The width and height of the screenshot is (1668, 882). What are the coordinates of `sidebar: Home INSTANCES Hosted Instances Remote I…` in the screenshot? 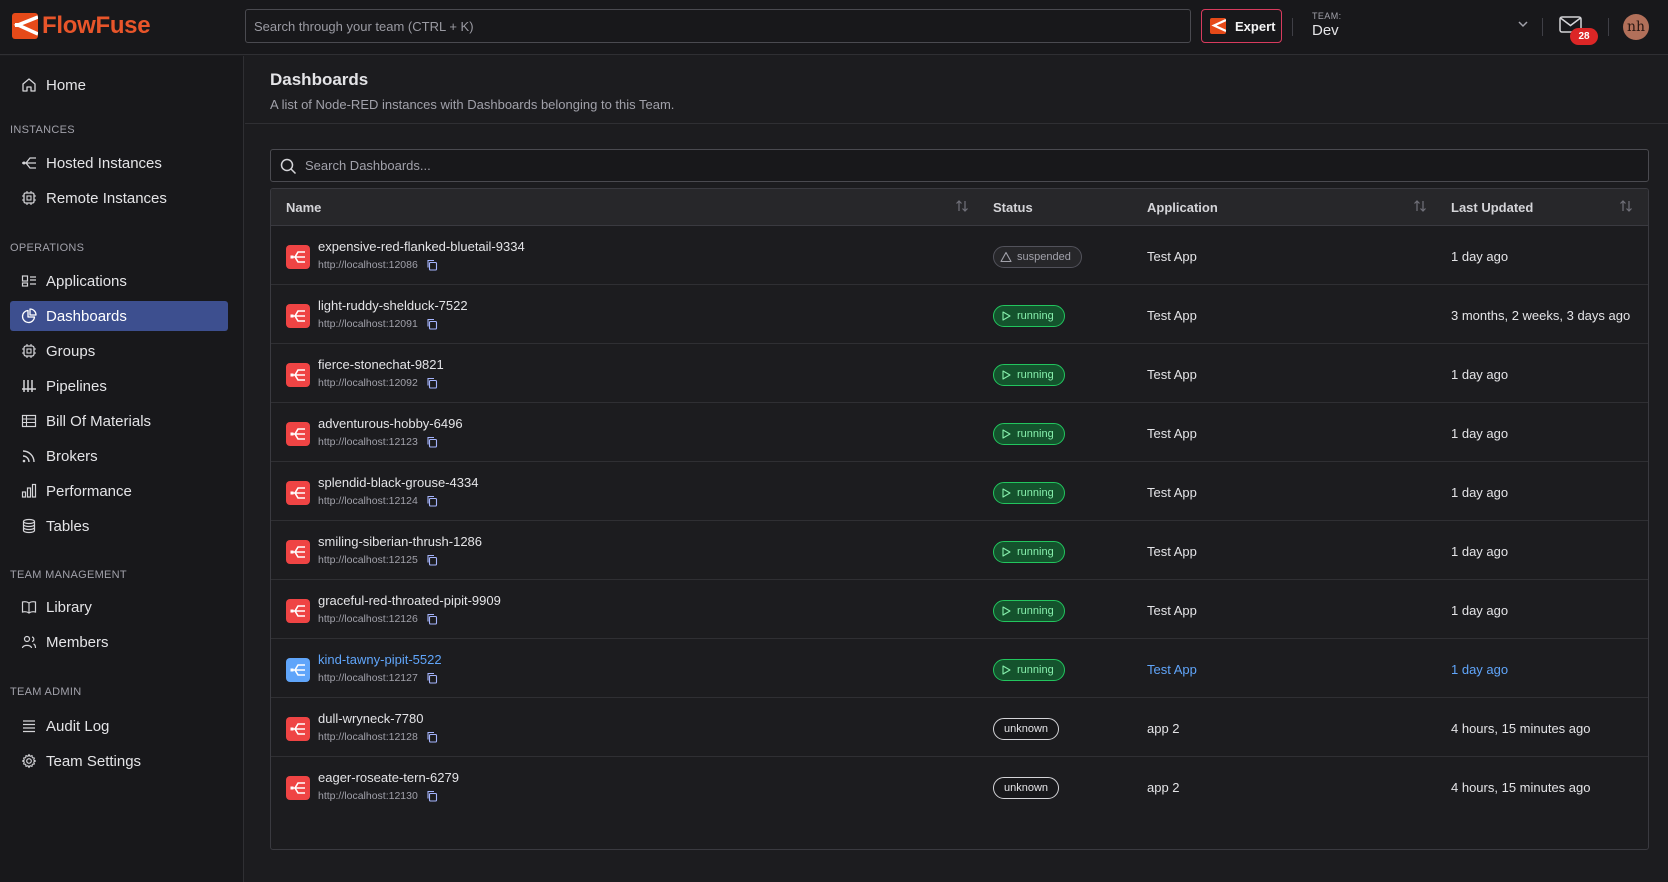 It's located at (122, 469).